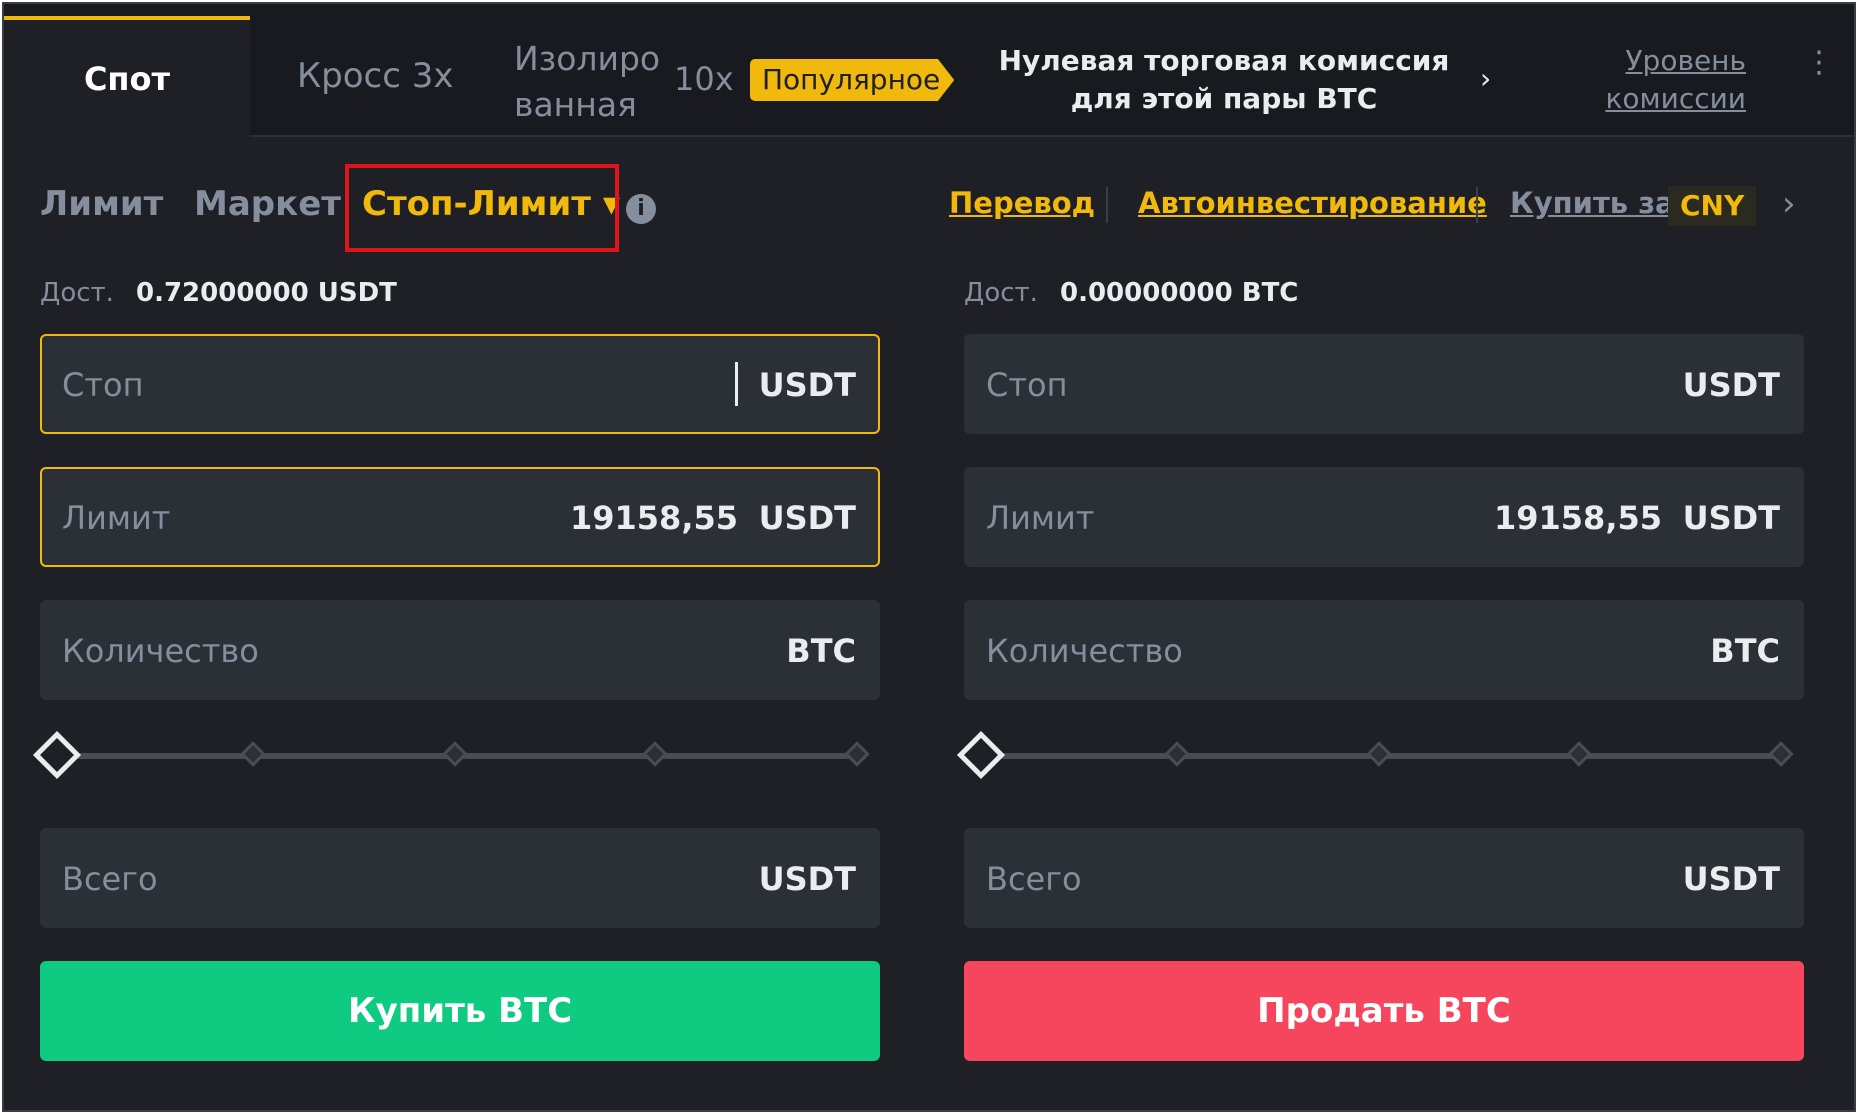 This screenshot has height=1116, width=1860. Describe the element at coordinates (807, 879) in the screenshot. I see `buy-total-unit: USDT` at that location.